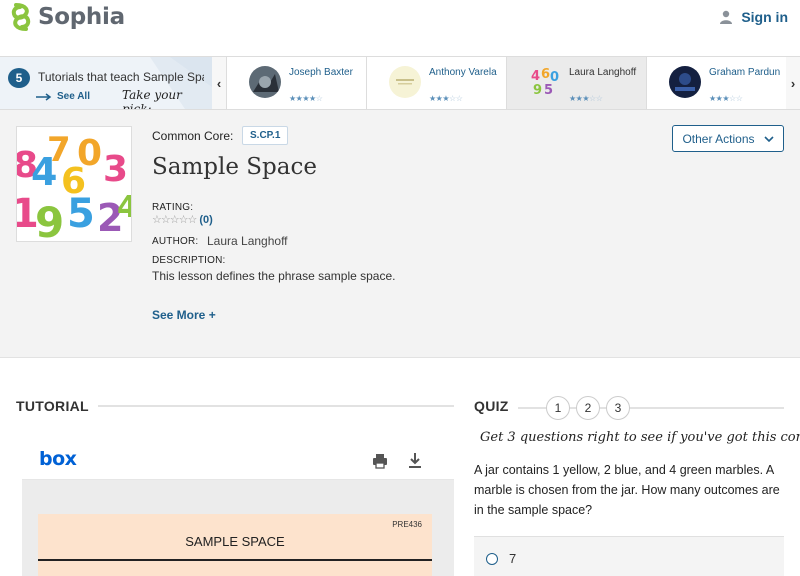 This screenshot has height=576, width=800. What do you see at coordinates (152, 98) in the screenshot?
I see `take-your-pick-text: Take your pick:` at bounding box center [152, 98].